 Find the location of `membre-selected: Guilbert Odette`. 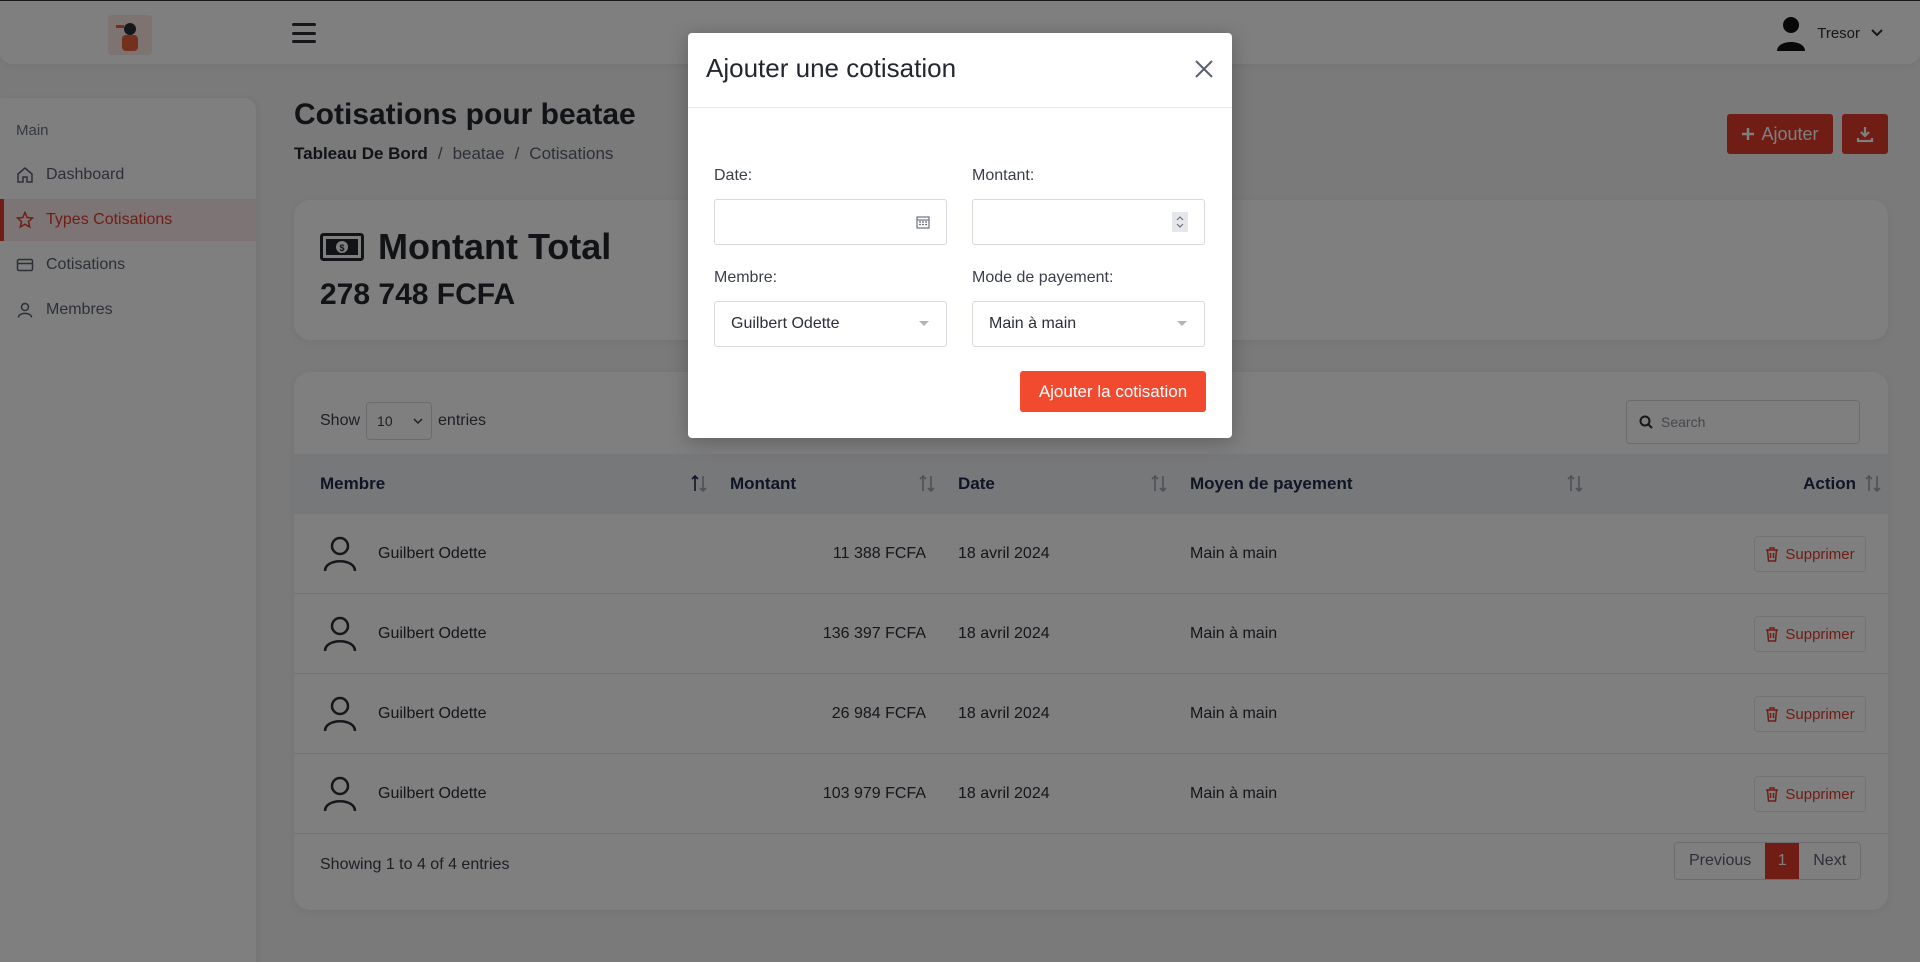

membre-selected: Guilbert Odette is located at coordinates (785, 323).